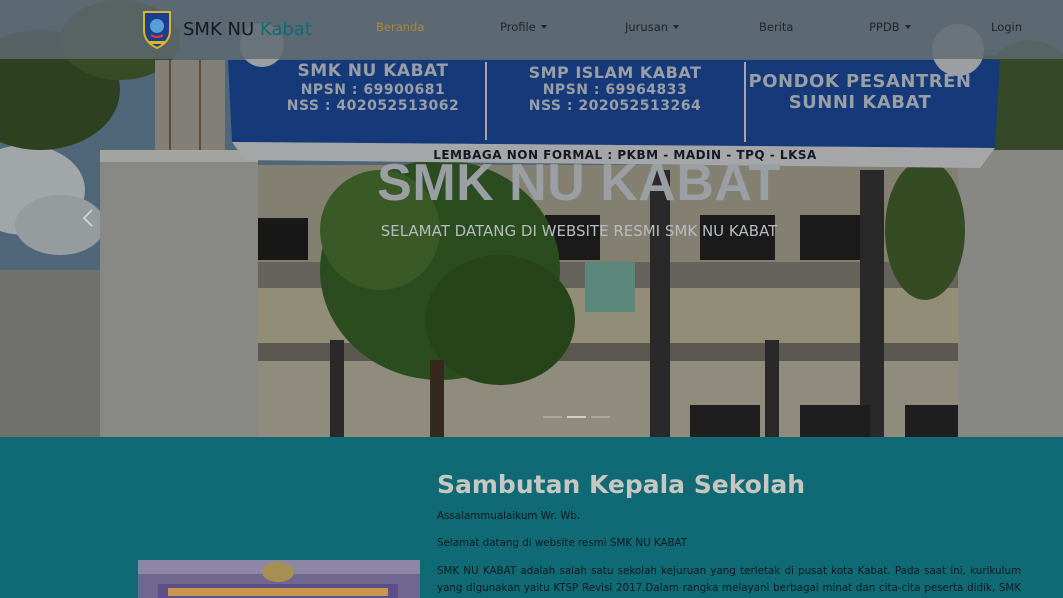 This screenshot has width=1063, height=598. What do you see at coordinates (890, 27) in the screenshot?
I see `nav-ppdb: PPDB` at bounding box center [890, 27].